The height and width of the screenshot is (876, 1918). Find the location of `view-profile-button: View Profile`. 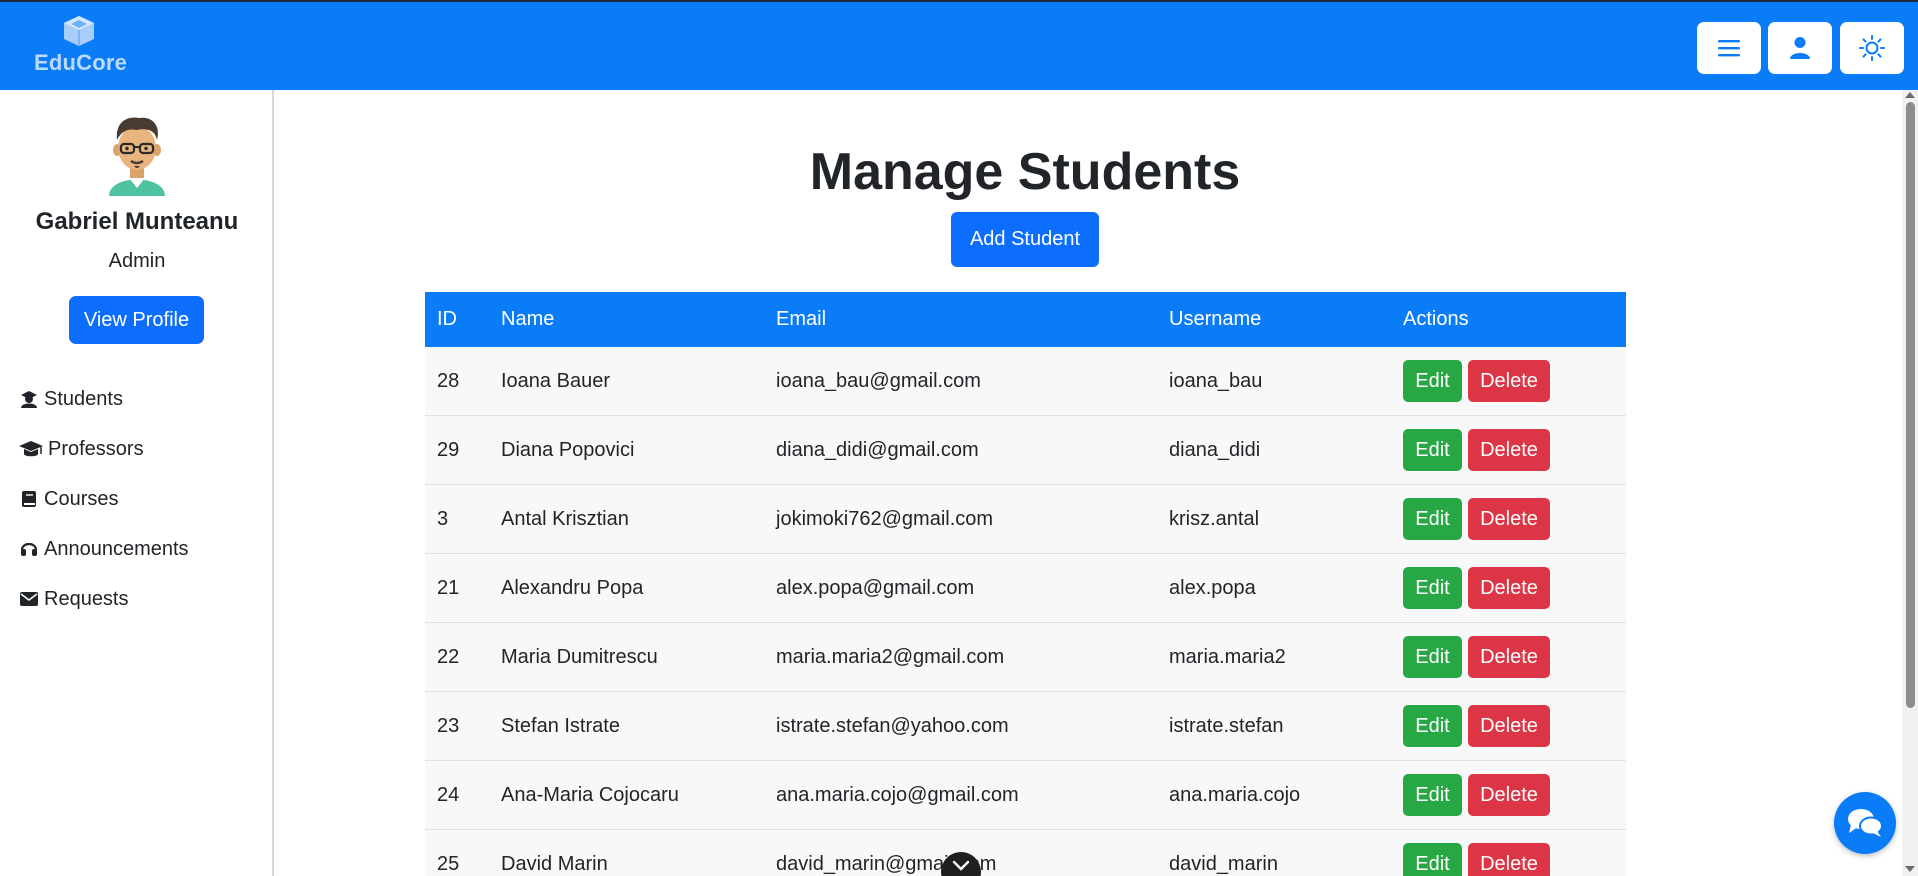

view-profile-button: View Profile is located at coordinates (136, 320).